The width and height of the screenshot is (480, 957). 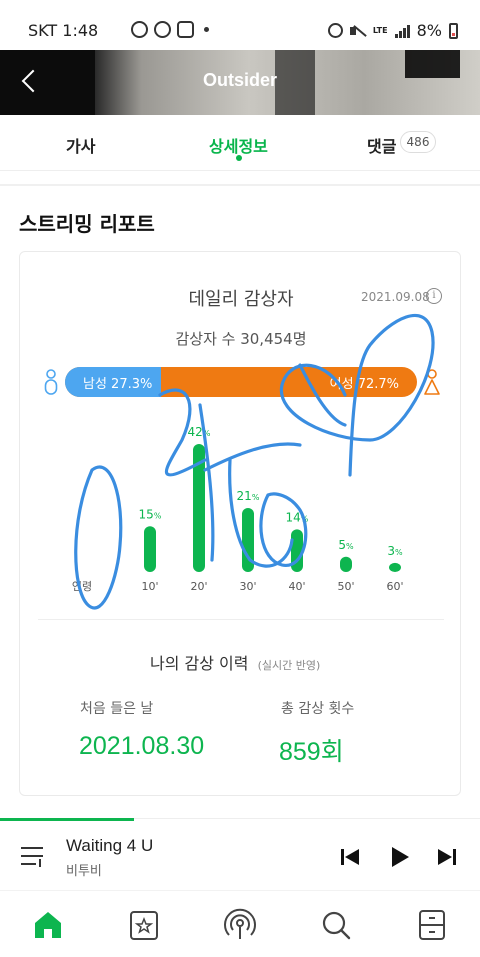 What do you see at coordinates (296, 586) in the screenshot?
I see `age-tick-label: 40'` at bounding box center [296, 586].